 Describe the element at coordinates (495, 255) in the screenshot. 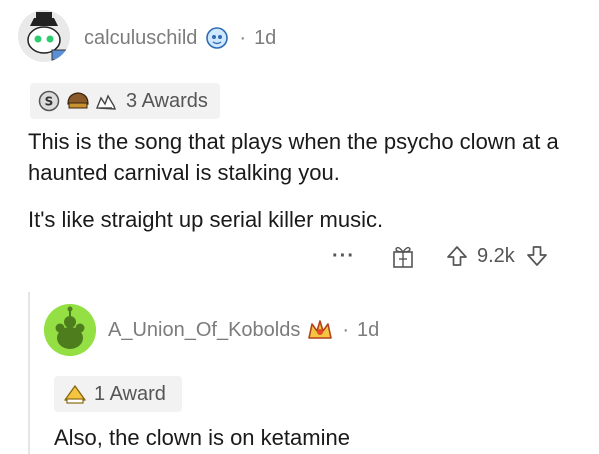

I see `vote-score: 9.2k` at that location.